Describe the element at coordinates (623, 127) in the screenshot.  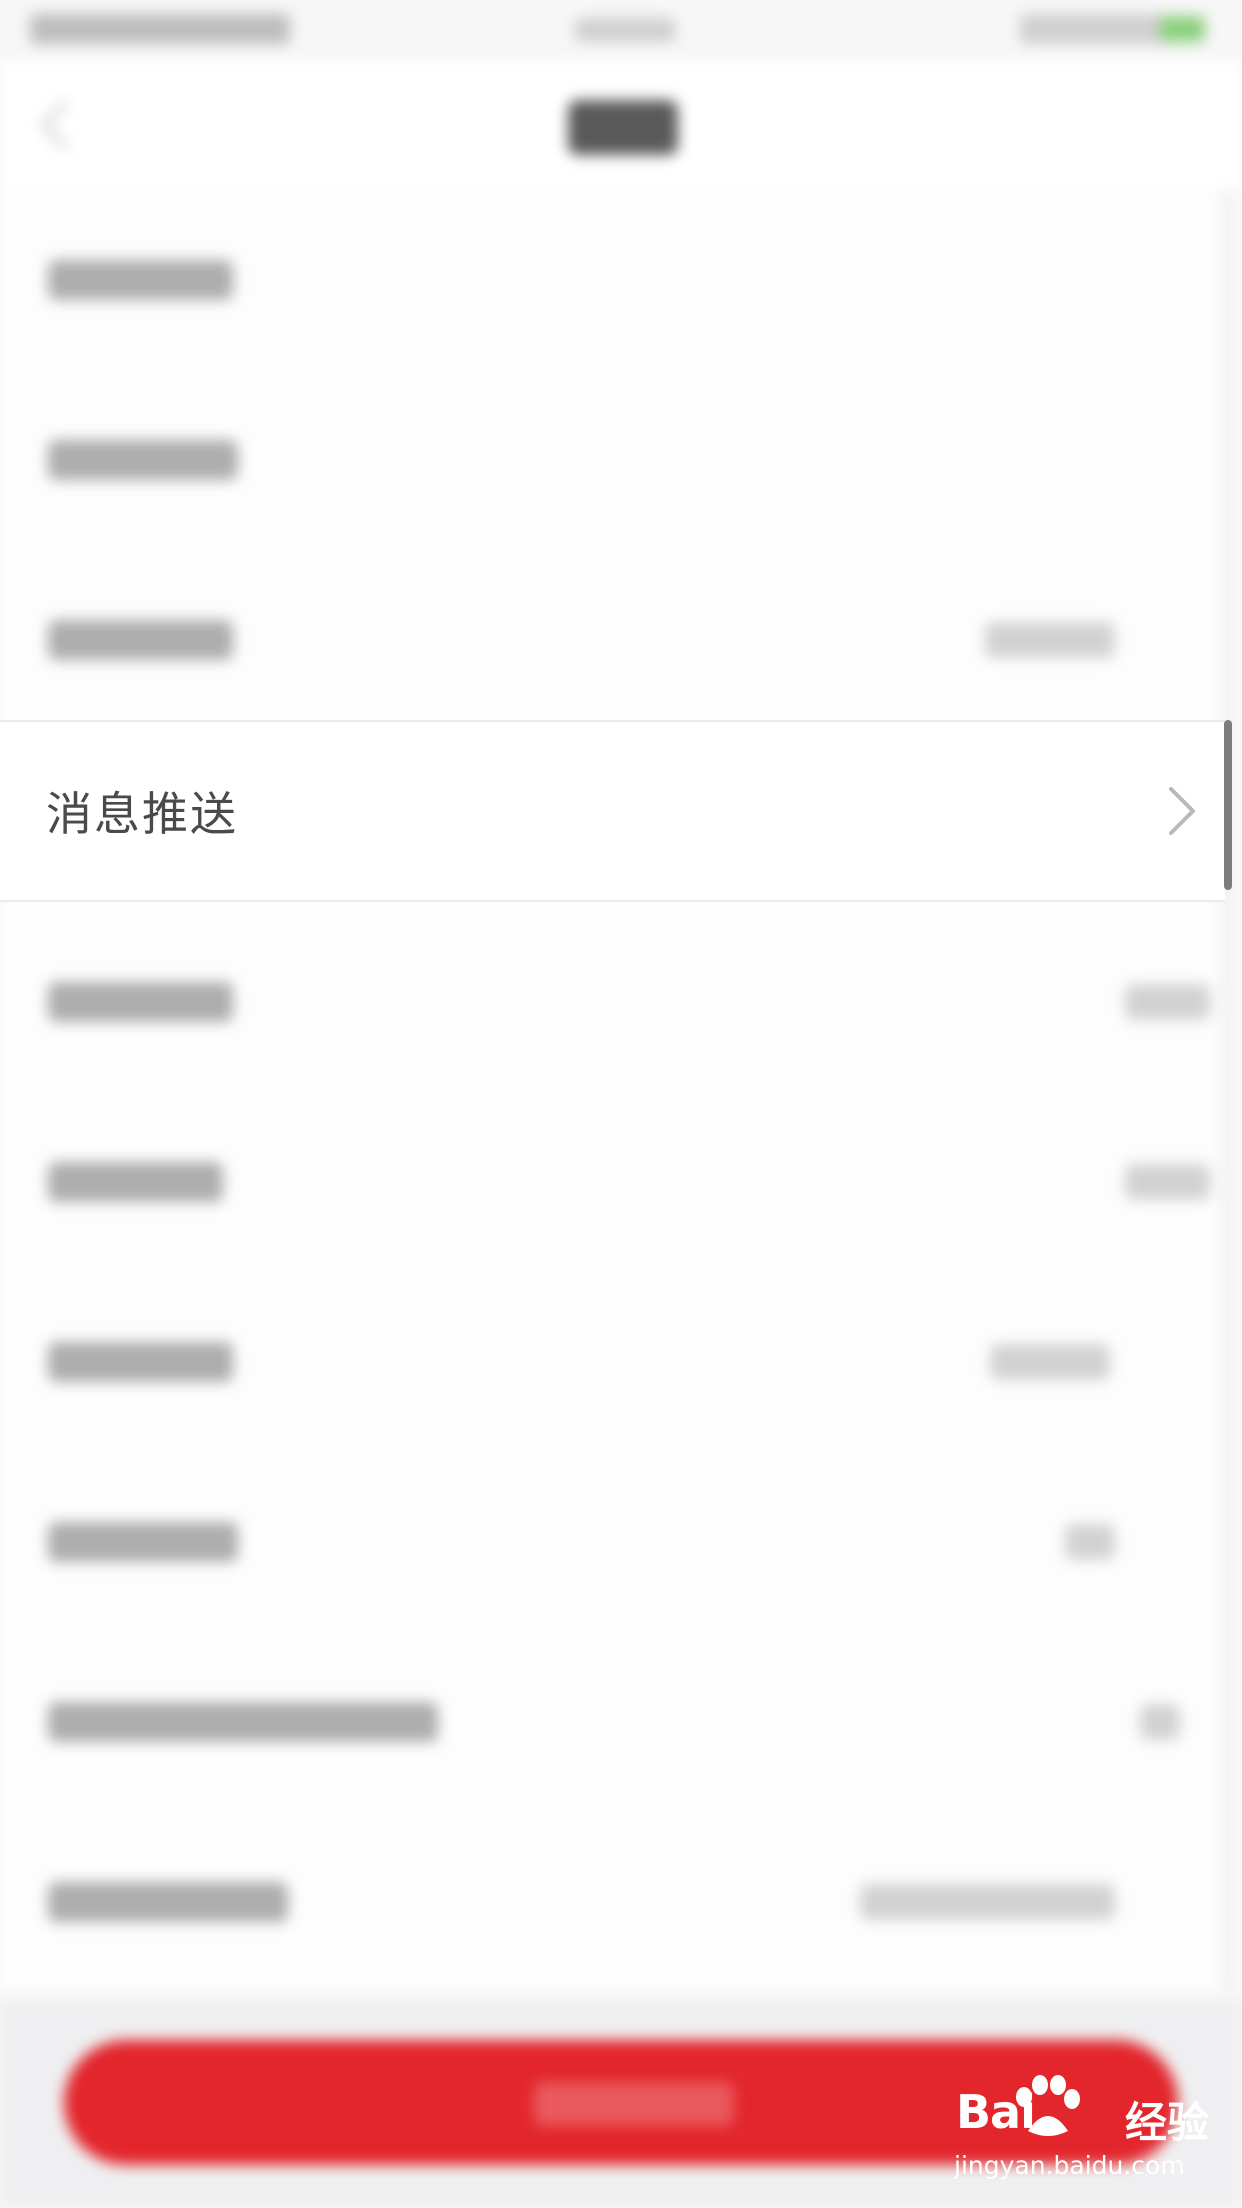
I see `page-title-placeholder` at that location.